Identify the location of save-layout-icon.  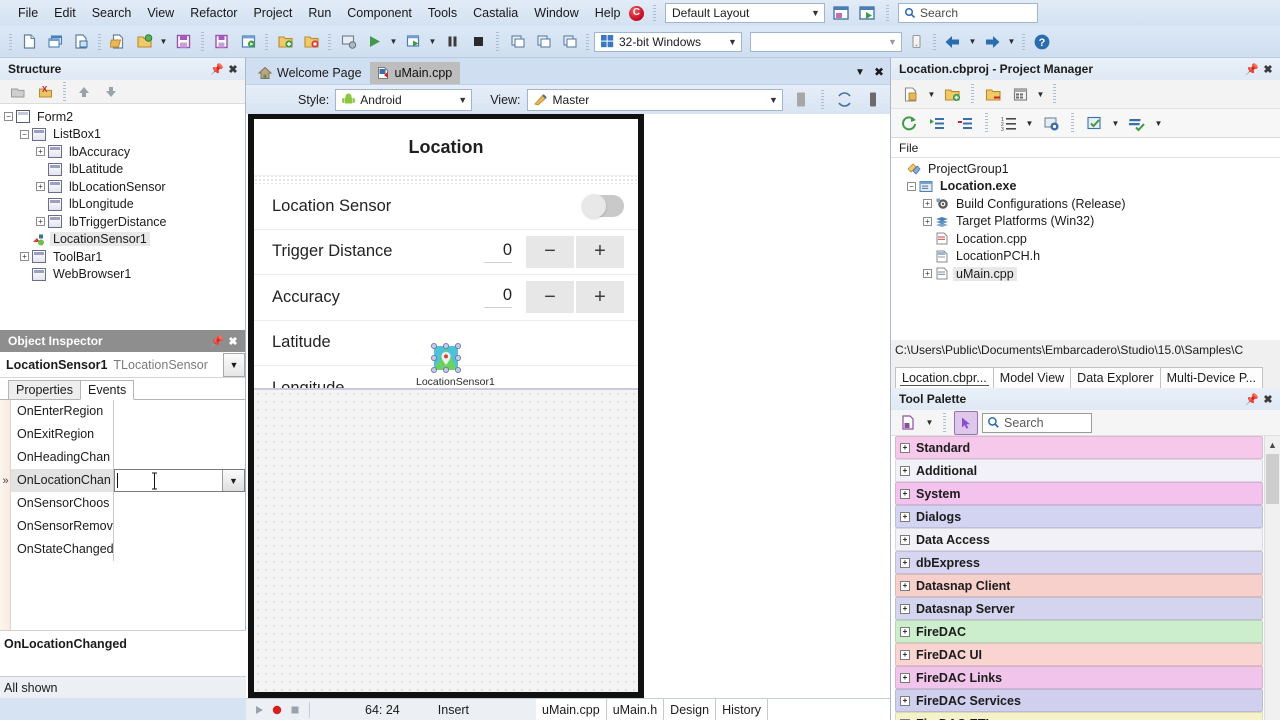
(841, 13).